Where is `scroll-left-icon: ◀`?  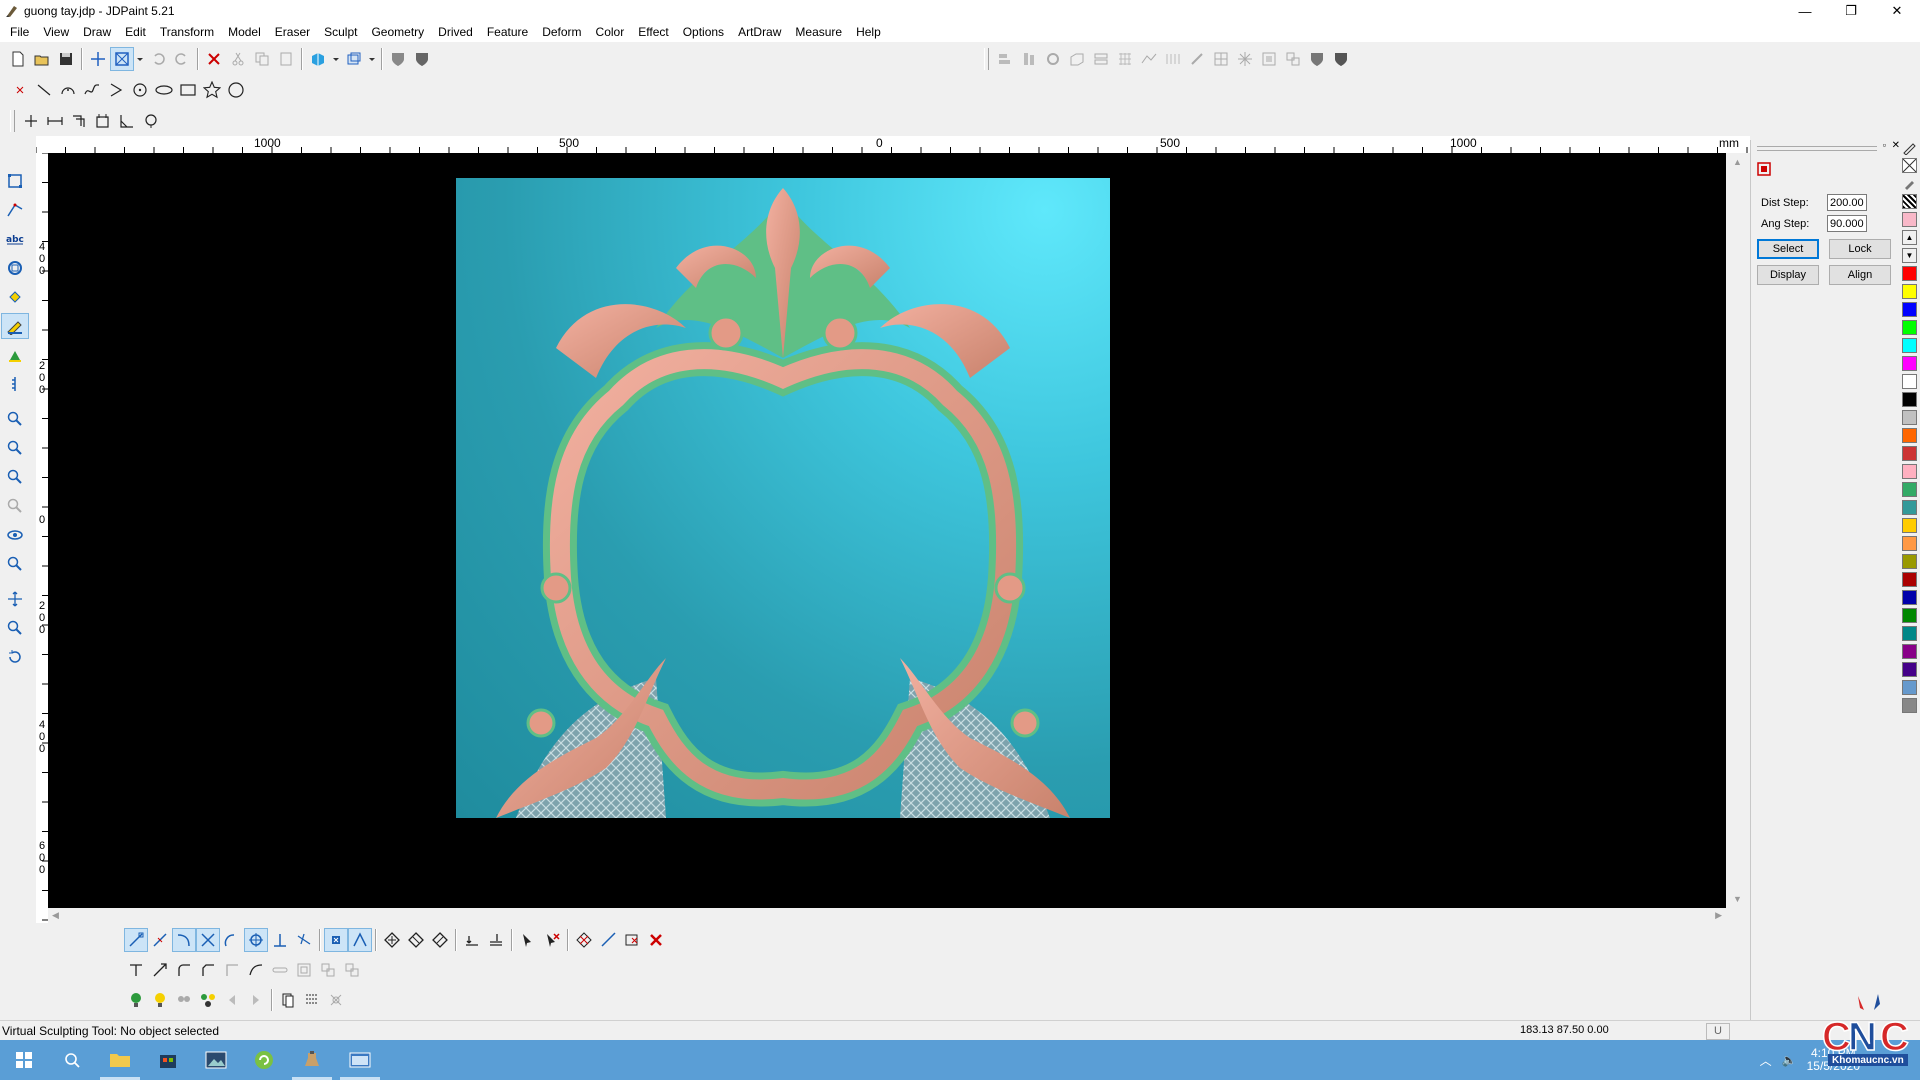 scroll-left-icon: ◀ is located at coordinates (55, 915).